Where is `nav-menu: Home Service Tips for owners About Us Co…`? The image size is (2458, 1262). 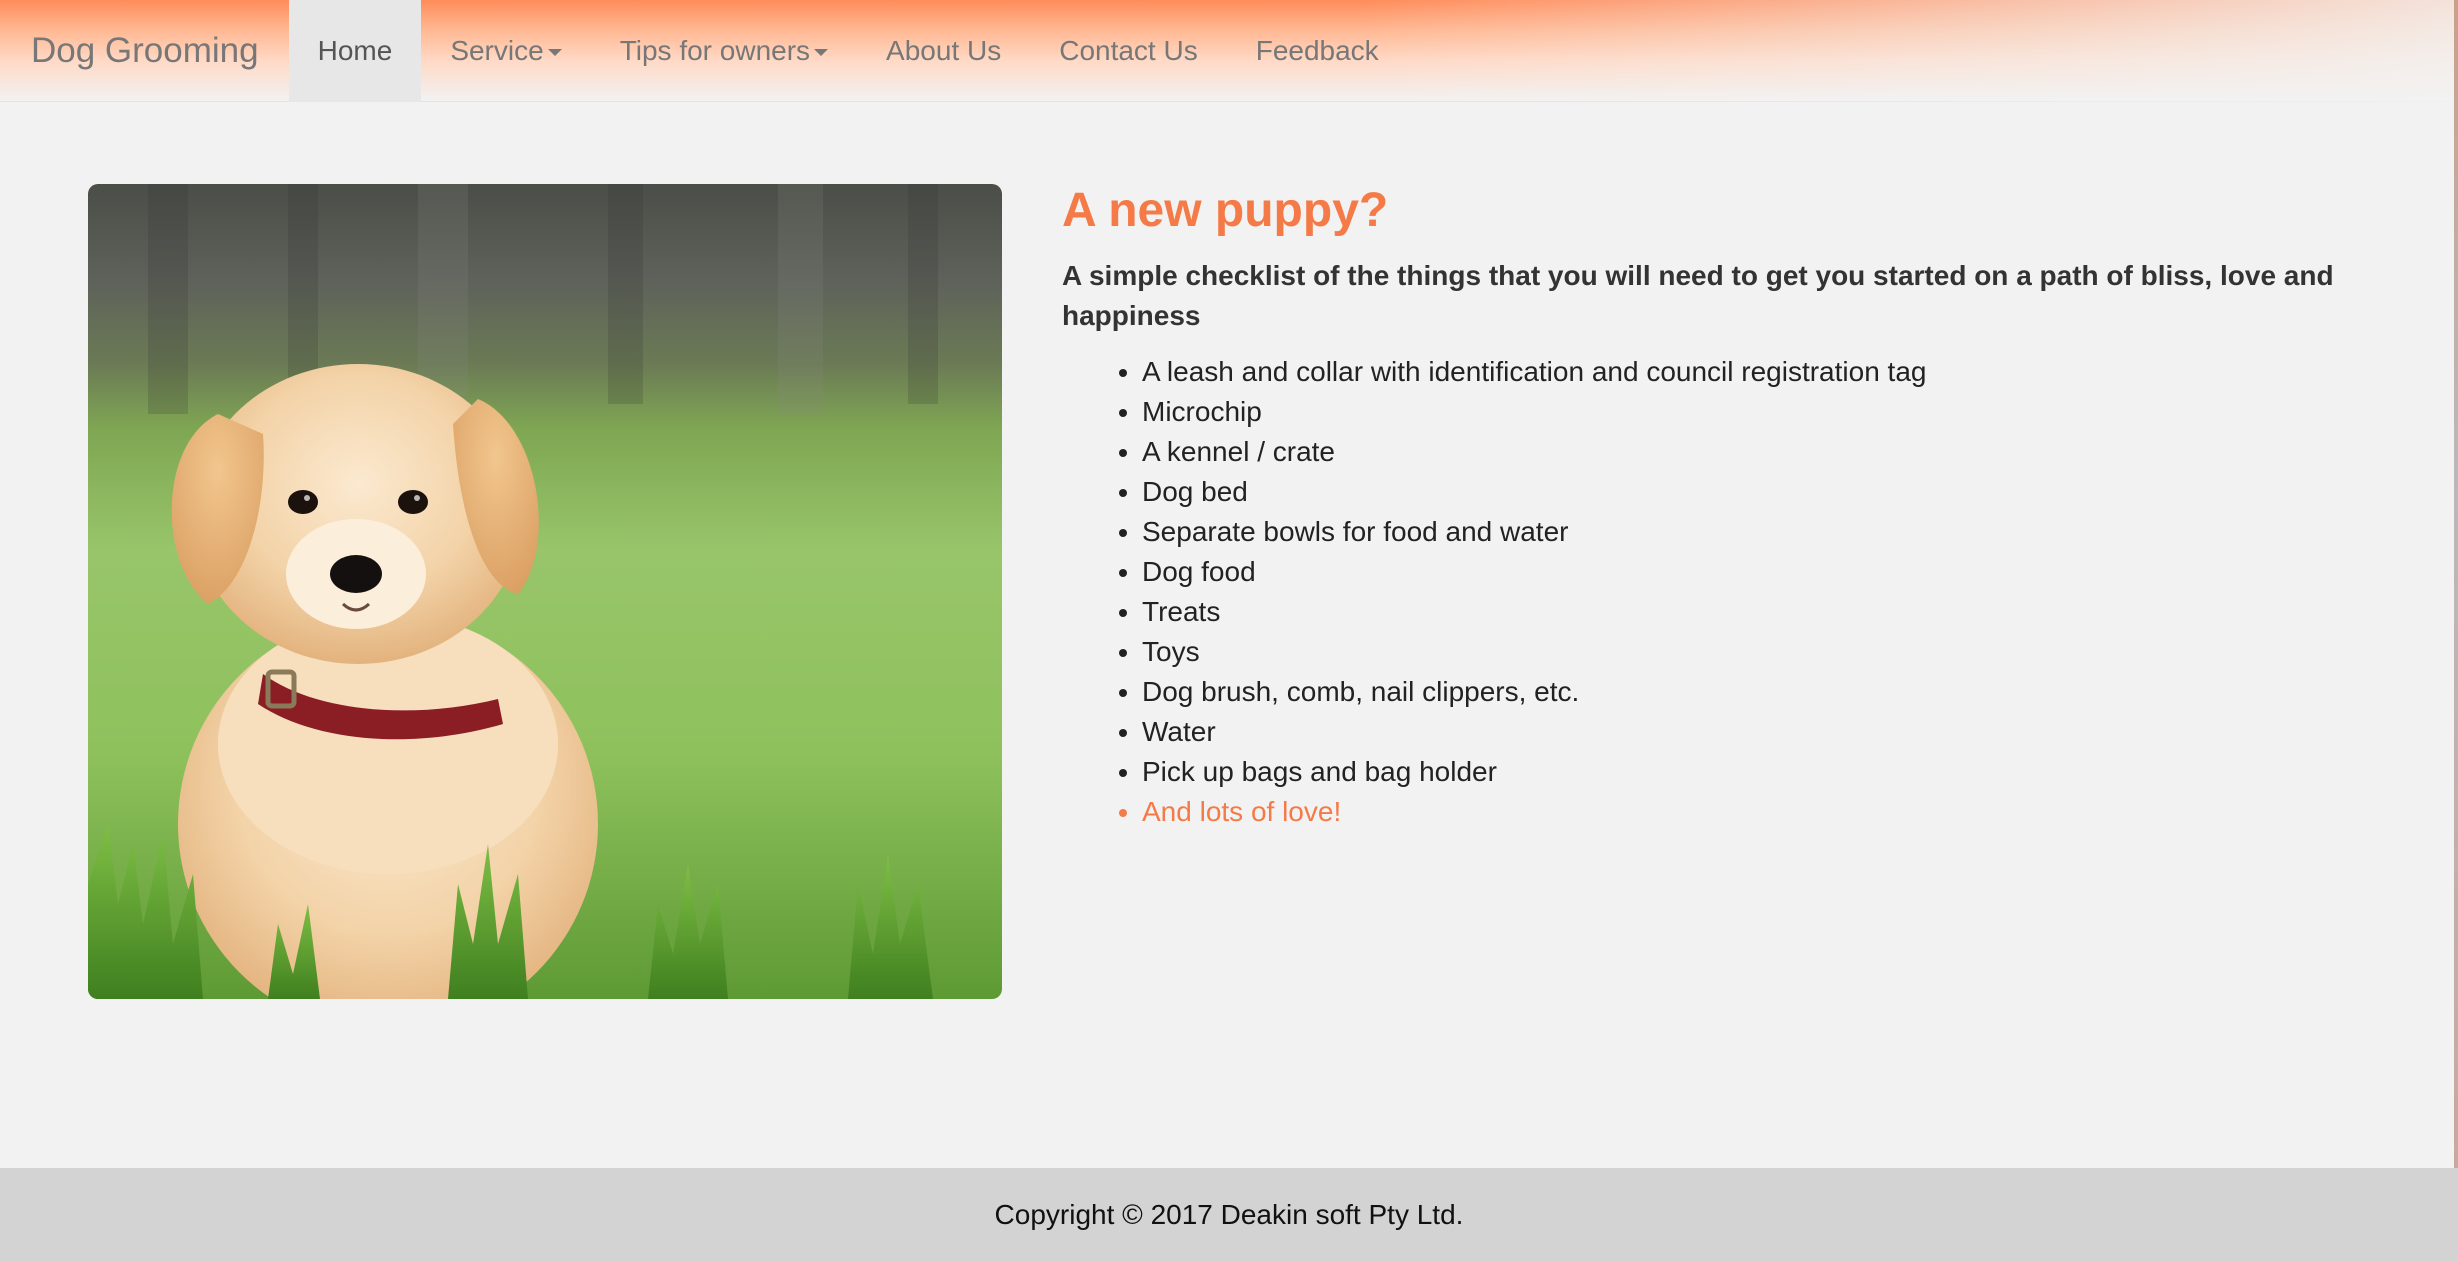 nav-menu: Home Service Tips for owners About Us Co… is located at coordinates (848, 51).